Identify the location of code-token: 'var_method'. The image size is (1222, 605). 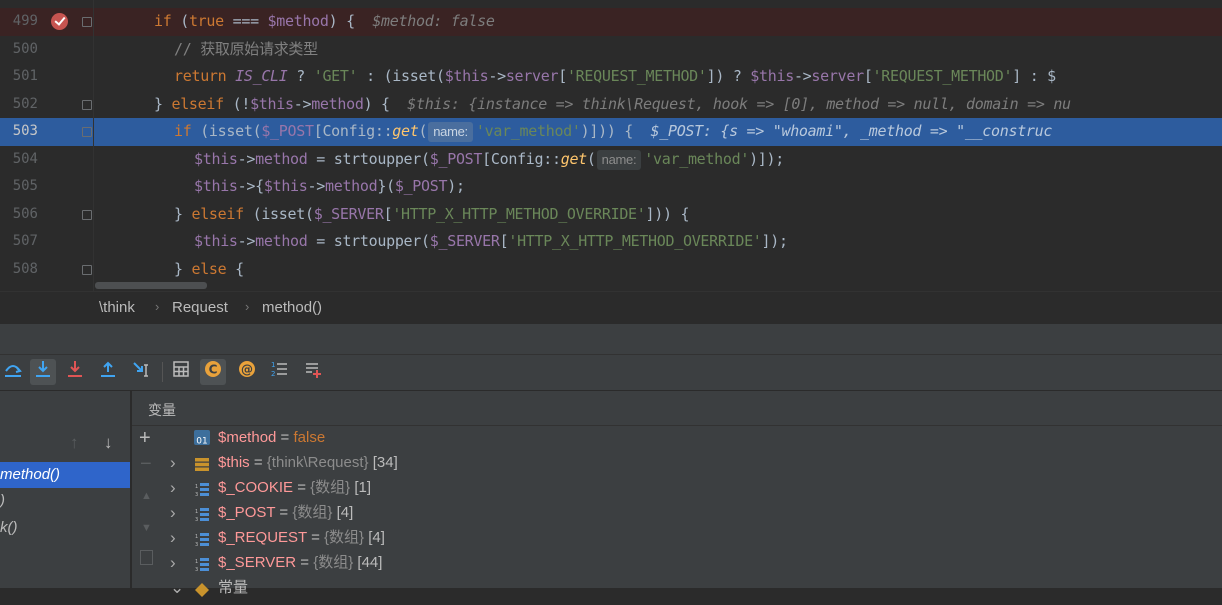
(528, 131).